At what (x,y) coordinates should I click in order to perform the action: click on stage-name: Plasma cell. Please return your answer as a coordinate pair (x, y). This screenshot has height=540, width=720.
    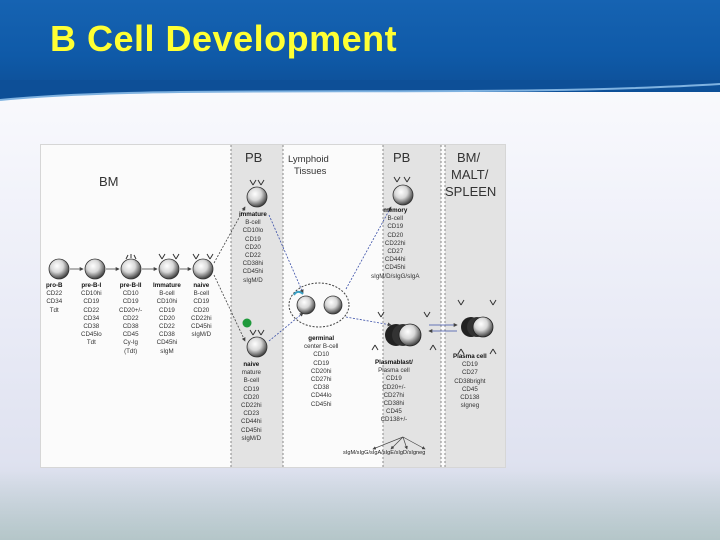
    Looking at the image, I should click on (470, 356).